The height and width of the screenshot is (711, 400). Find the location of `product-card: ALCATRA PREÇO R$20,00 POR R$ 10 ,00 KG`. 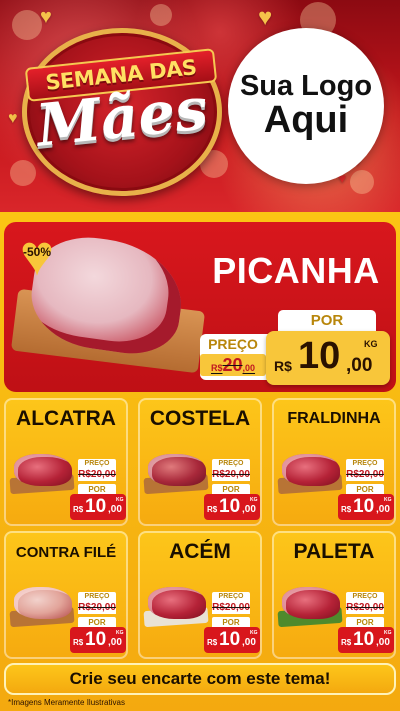

product-card: ALCATRA PREÇO R$20,00 POR R$ 10 ,00 KG is located at coordinates (66, 462).